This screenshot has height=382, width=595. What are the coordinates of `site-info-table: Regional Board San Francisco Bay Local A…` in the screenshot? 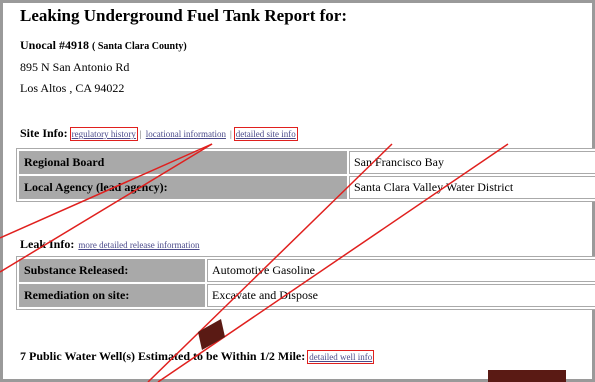 It's located at (305, 175).